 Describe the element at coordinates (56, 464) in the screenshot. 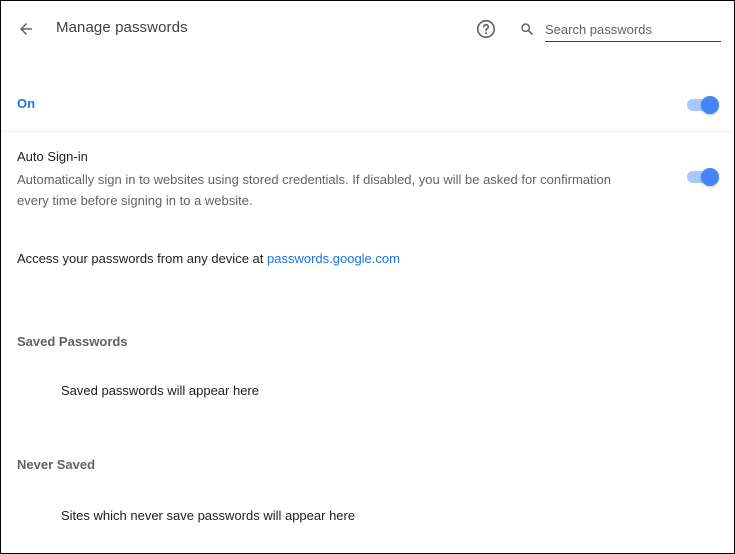

I see `never-saved-heading: Never Saved` at that location.